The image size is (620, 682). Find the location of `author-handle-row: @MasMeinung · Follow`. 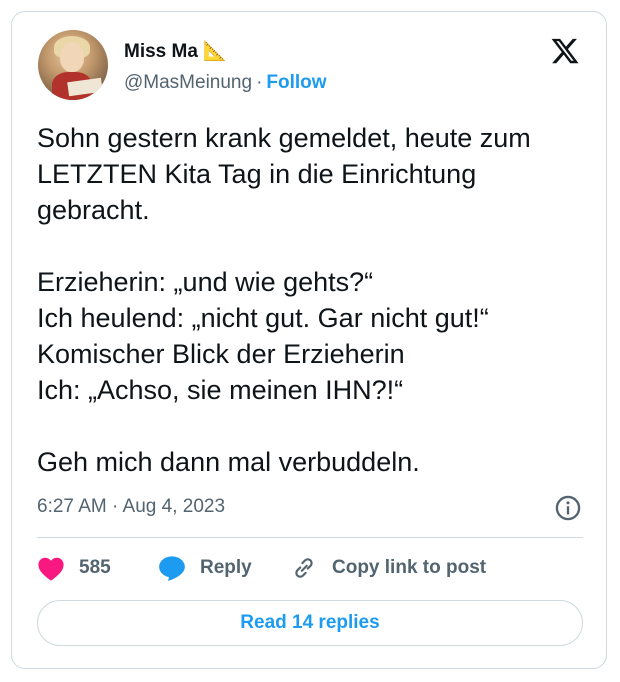

author-handle-row: @MasMeinung · Follow is located at coordinates (225, 83).